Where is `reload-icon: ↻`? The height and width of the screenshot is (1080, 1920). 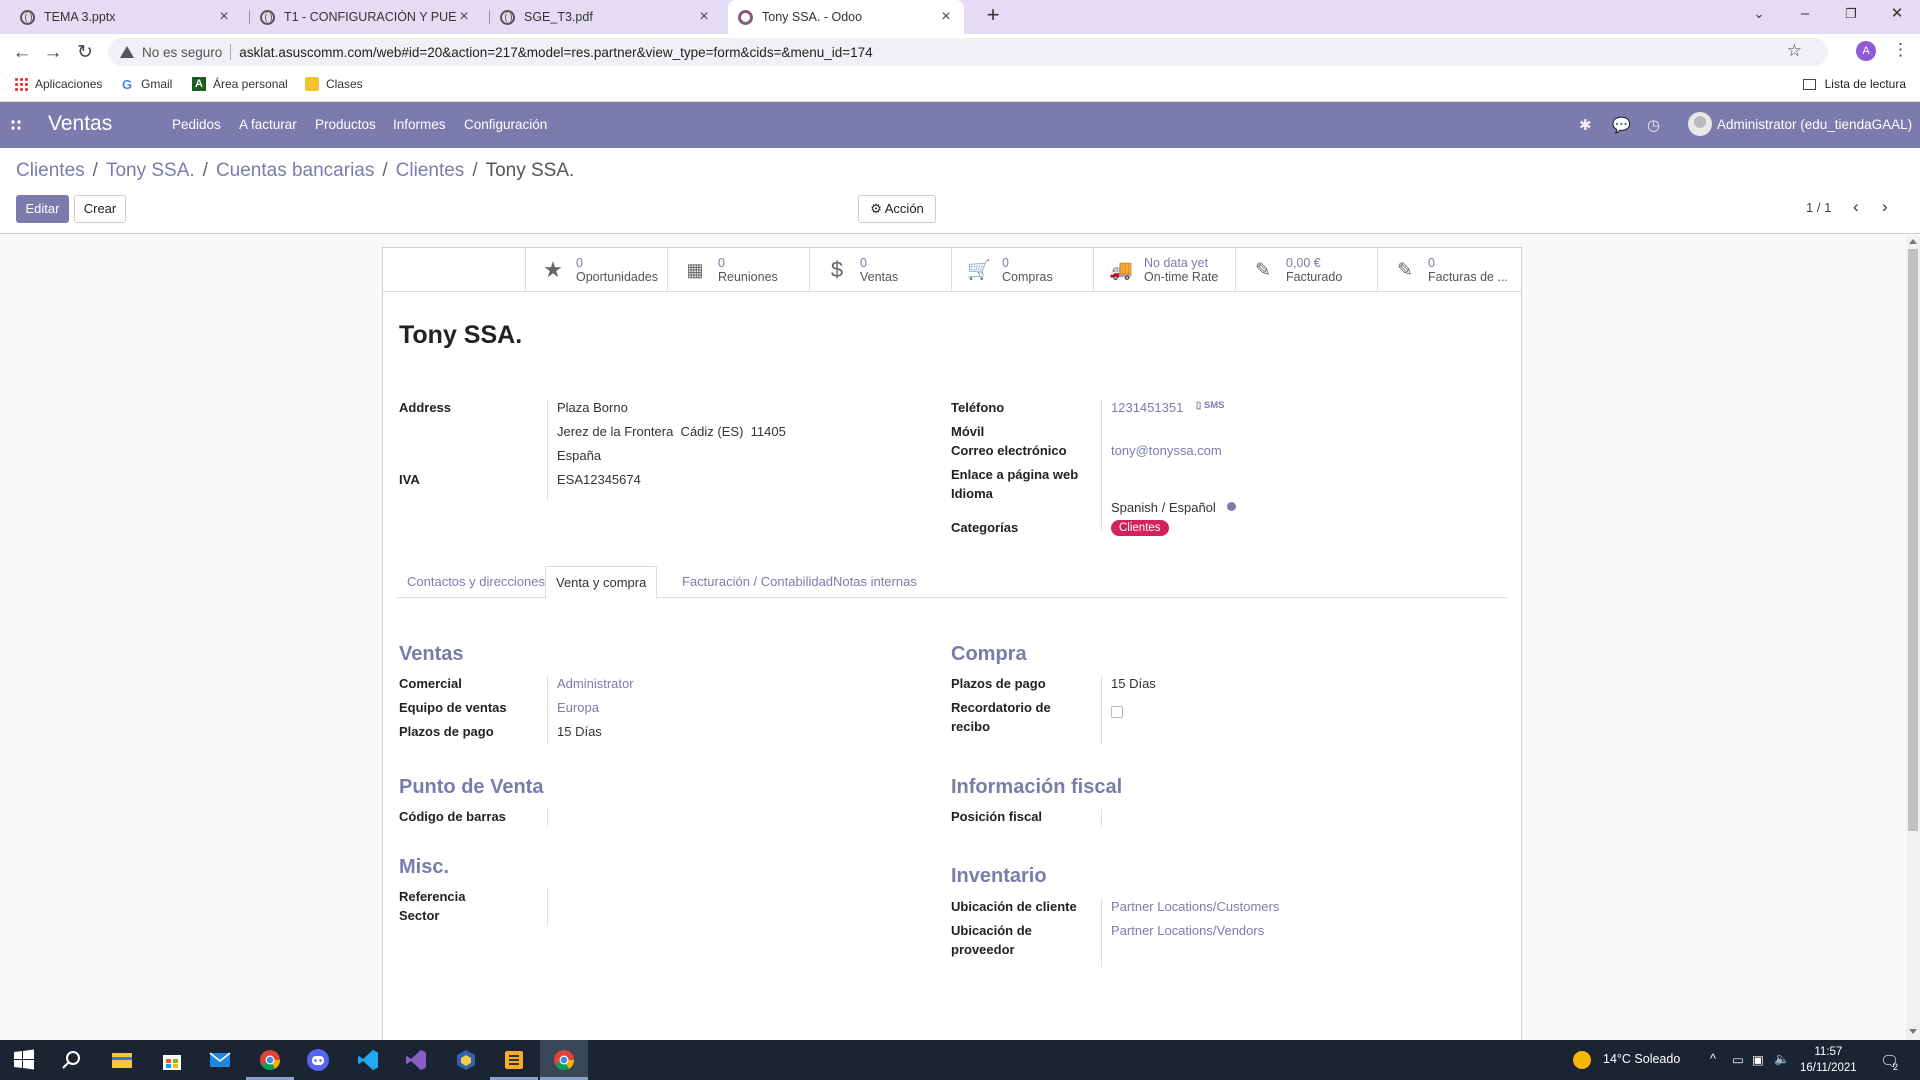
reload-icon: ↻ is located at coordinates (85, 53).